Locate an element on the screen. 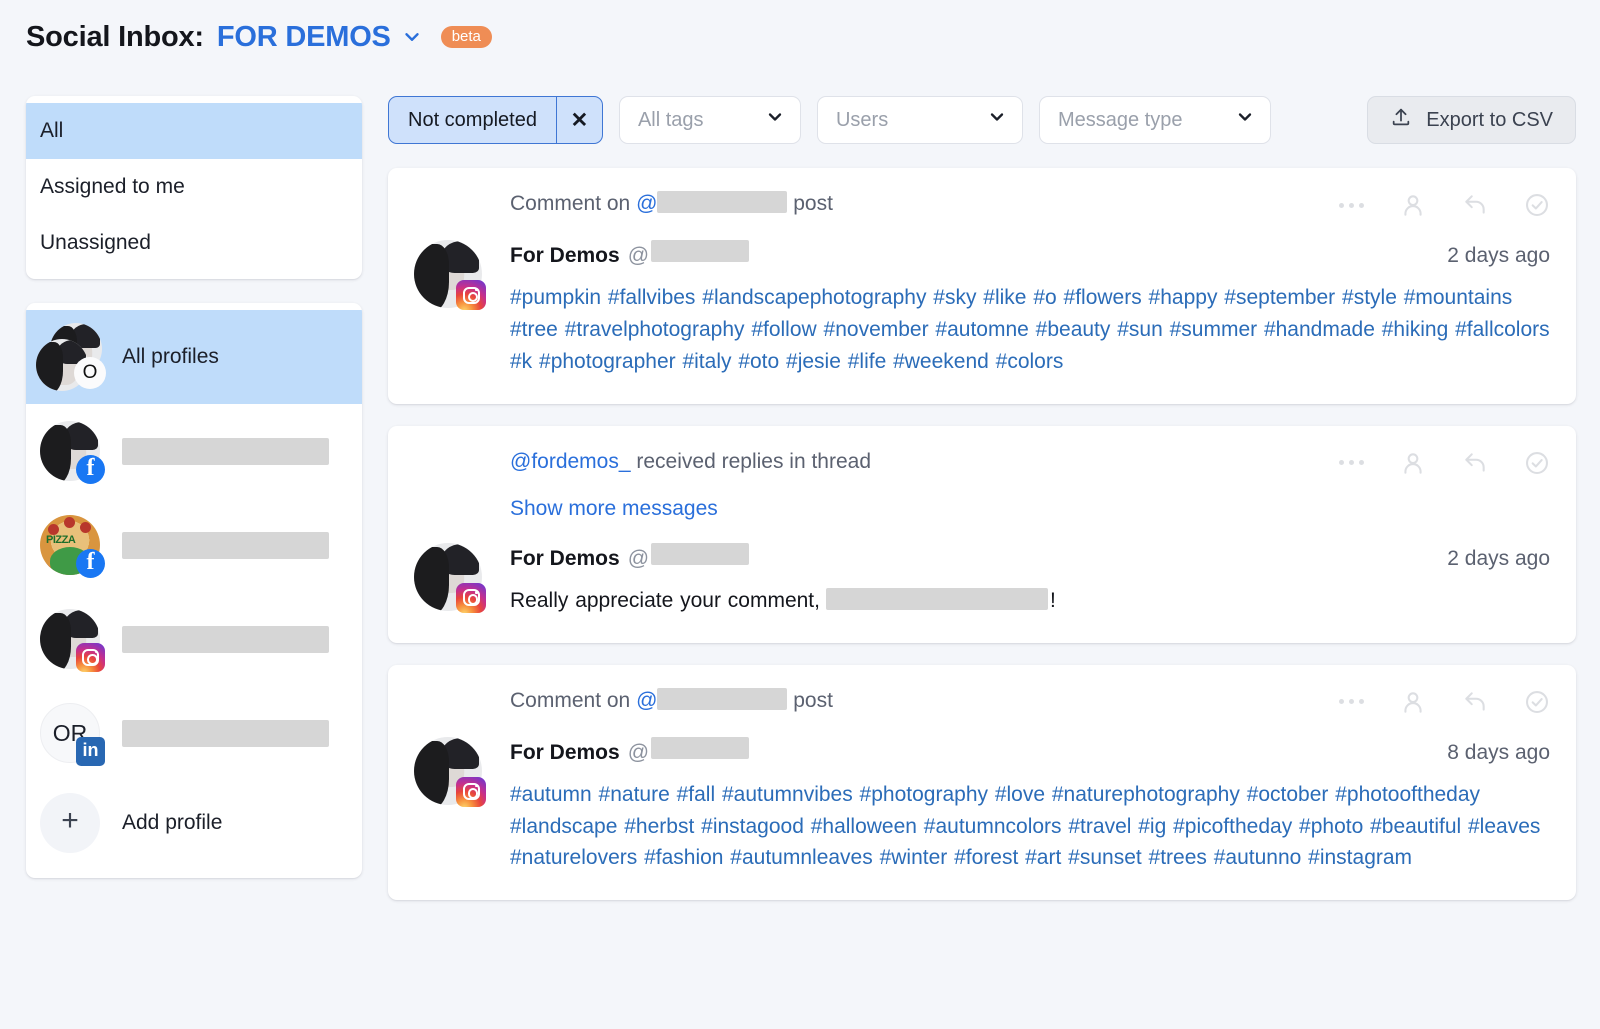 The width and height of the screenshot is (1600, 1029). status-filter-chip: Not completed ✕ is located at coordinates (495, 120).